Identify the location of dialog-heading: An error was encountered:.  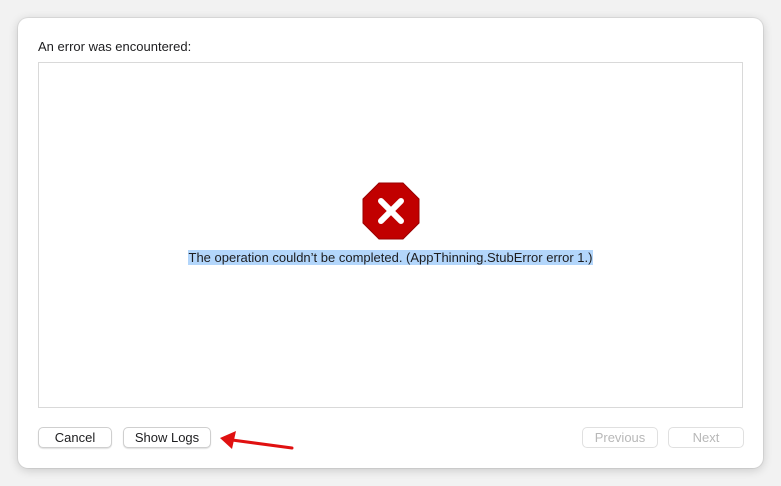
(115, 46).